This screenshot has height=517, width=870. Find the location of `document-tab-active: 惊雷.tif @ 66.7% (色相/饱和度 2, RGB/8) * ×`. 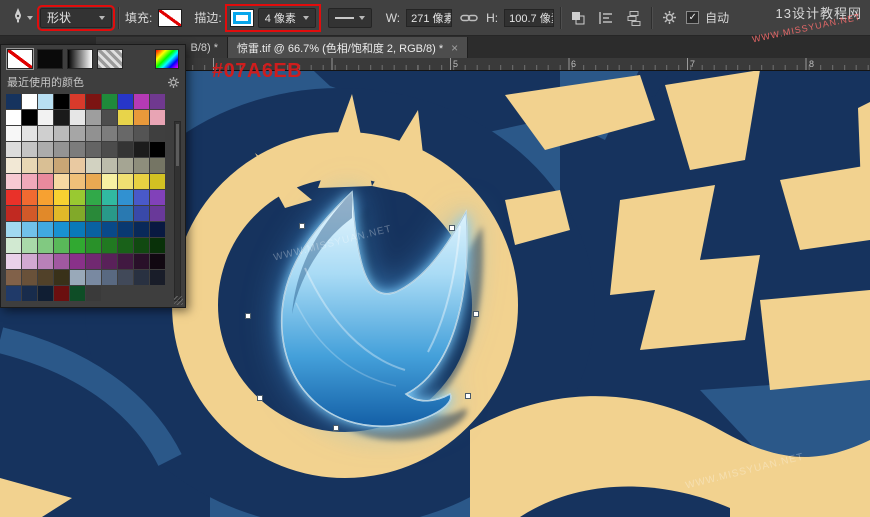

document-tab-active: 惊雷.tif @ 66.7% (色相/饱和度 2, RGB/8) * × is located at coordinates (348, 47).